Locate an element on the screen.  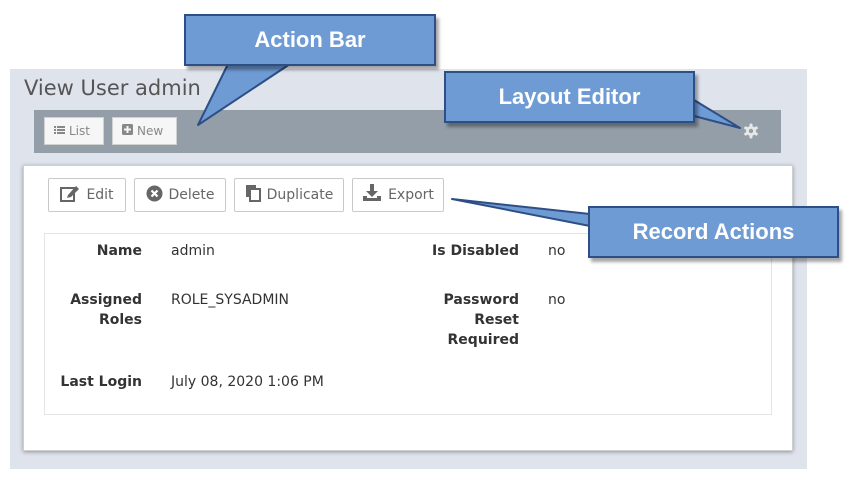
layout-editor-callout: Layout Editor is located at coordinates (569, 97).